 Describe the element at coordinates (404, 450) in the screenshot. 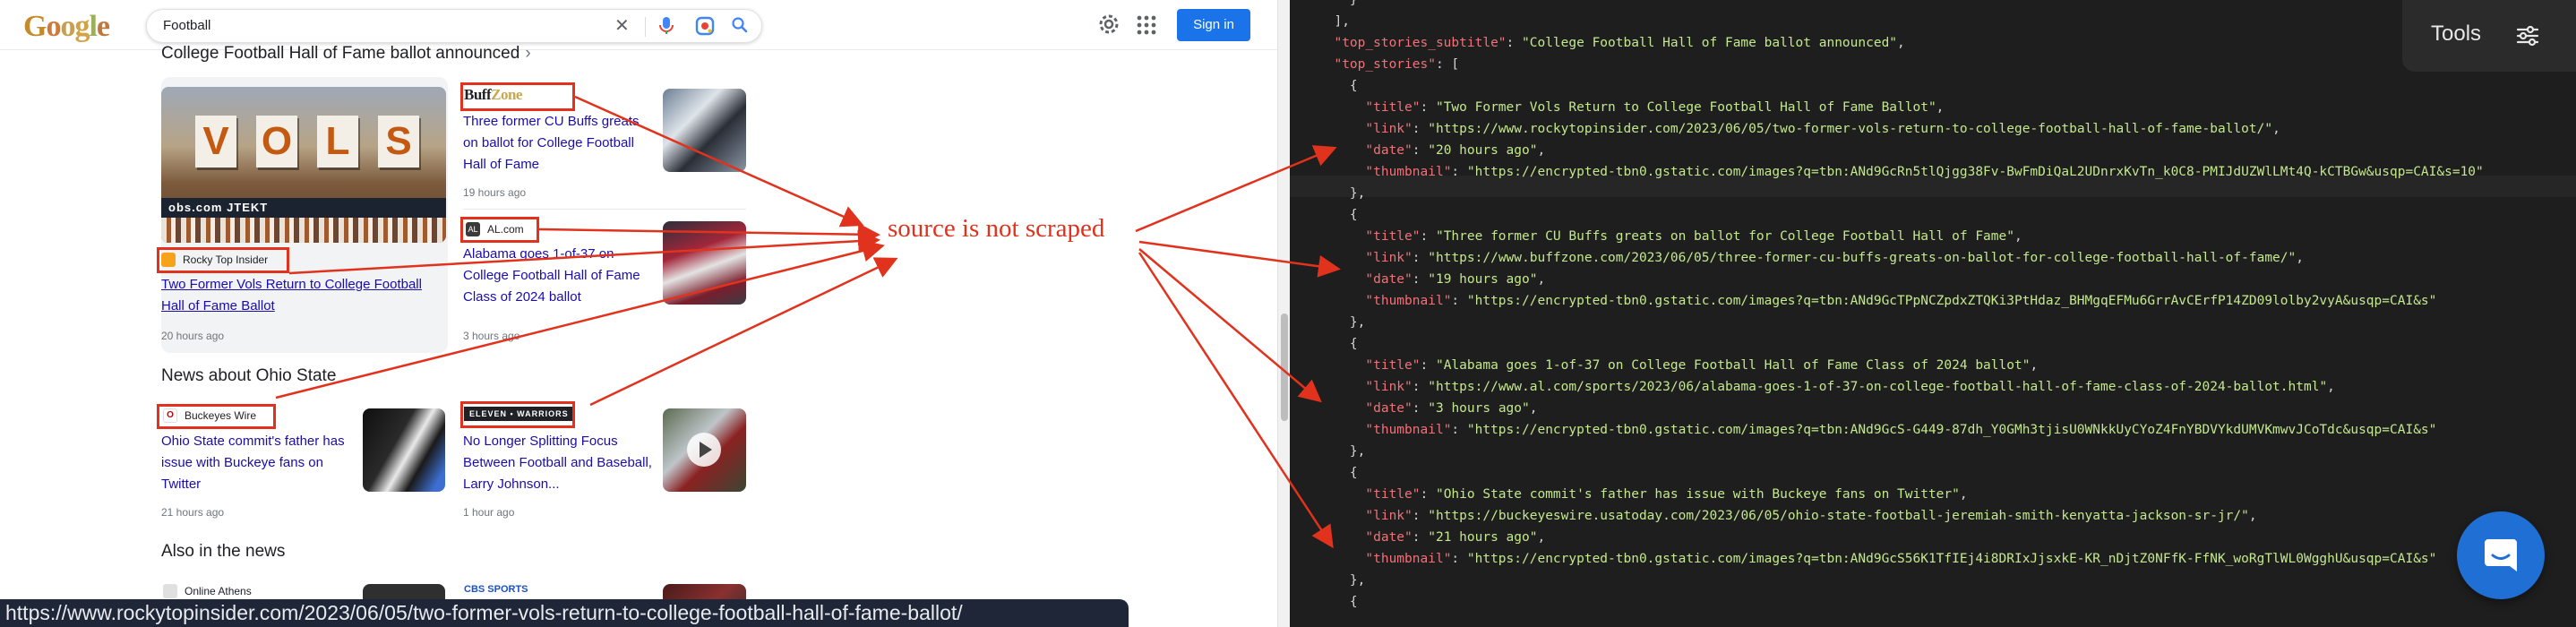

I see `buckeyes-thumbnail` at that location.